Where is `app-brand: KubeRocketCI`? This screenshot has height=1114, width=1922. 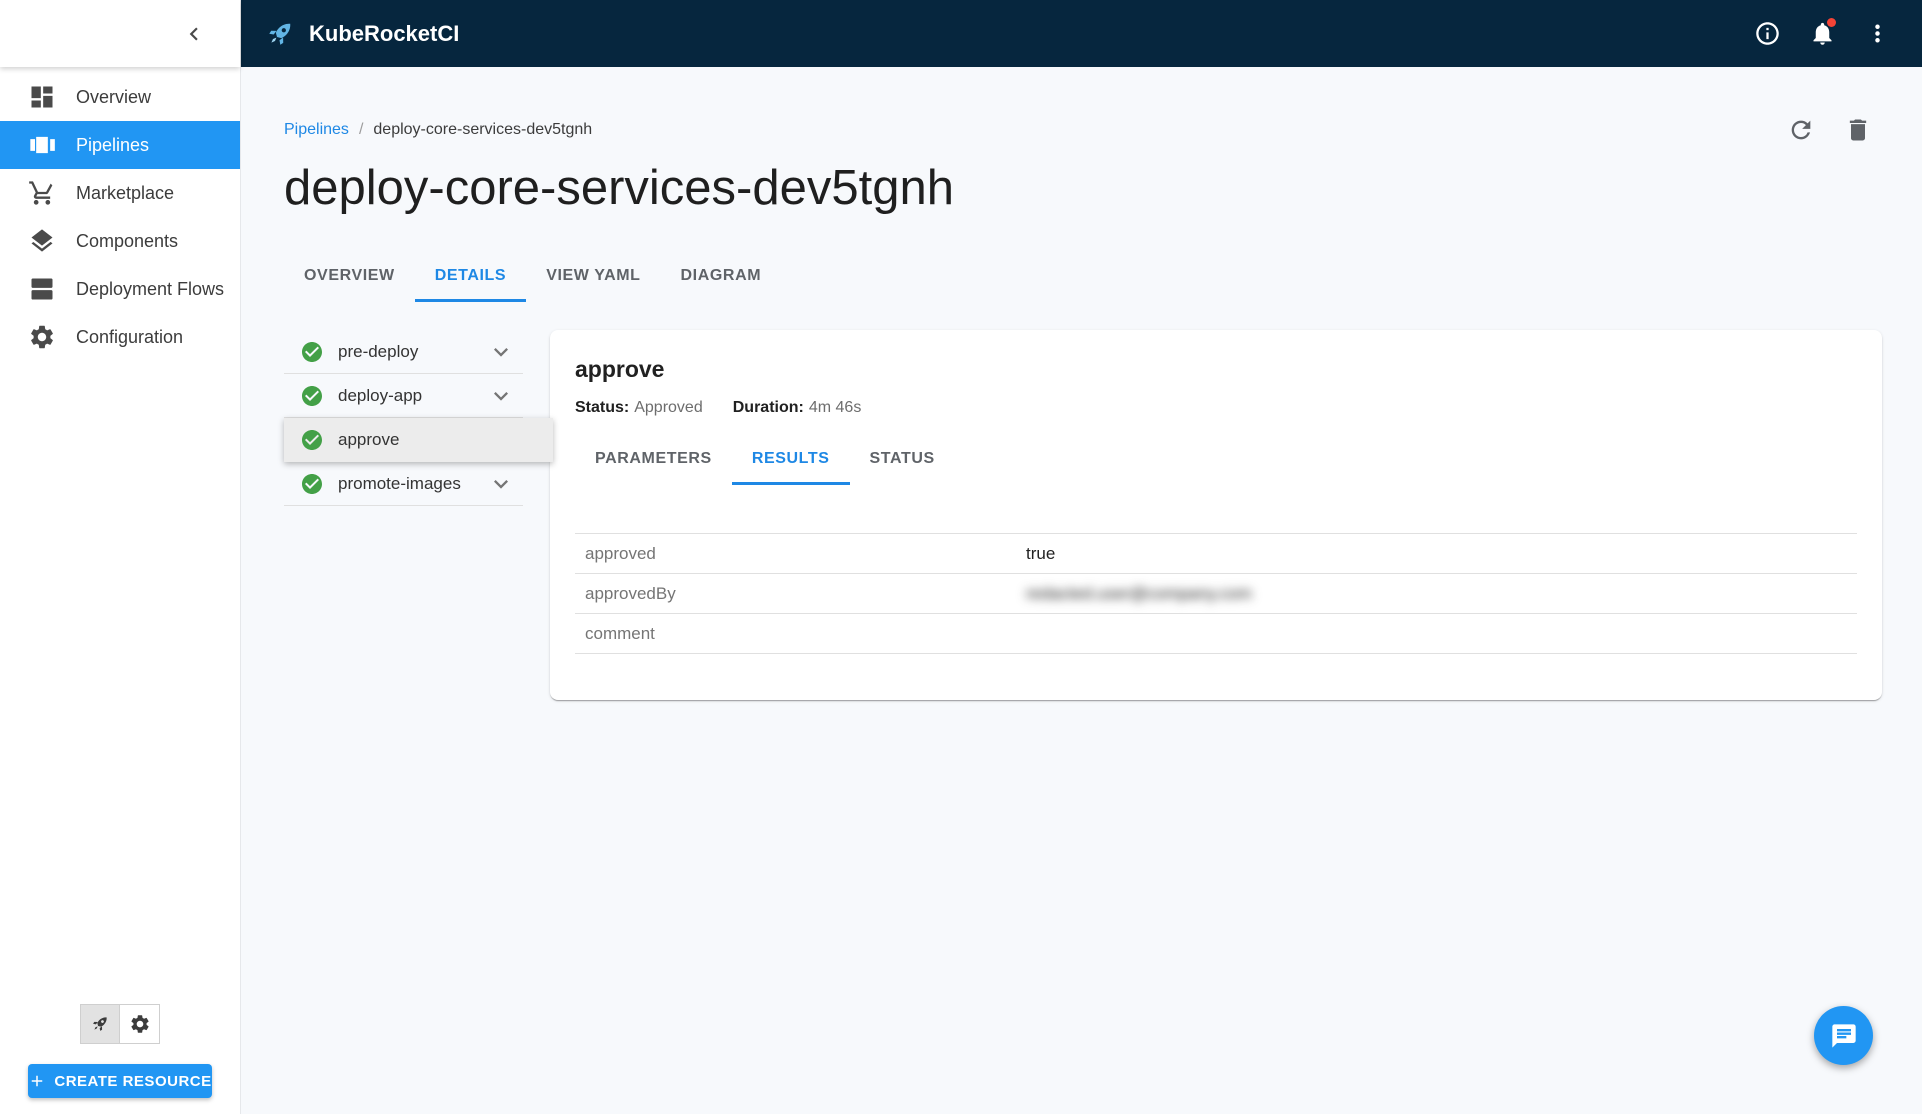
app-brand: KubeRocketCI is located at coordinates (361, 34).